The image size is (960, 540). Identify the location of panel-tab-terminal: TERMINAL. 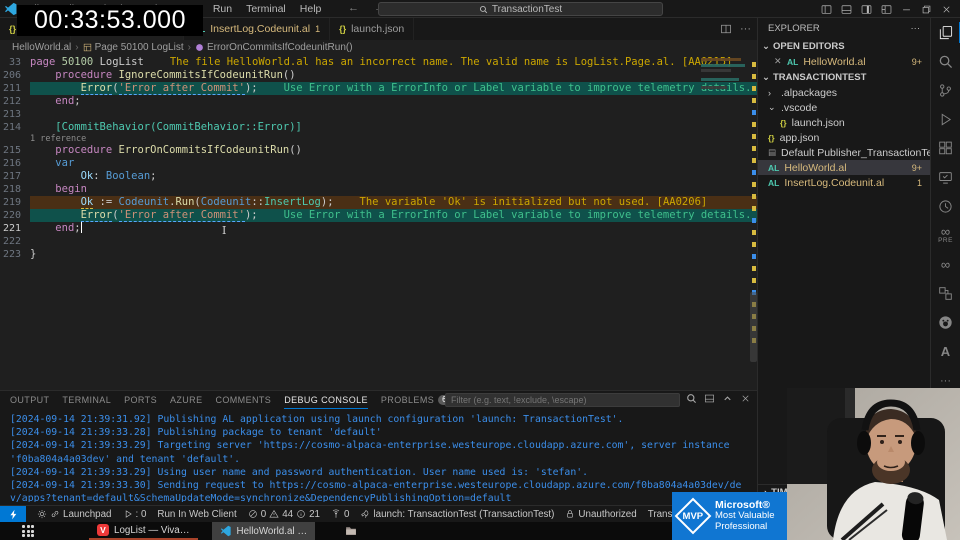
(86, 400).